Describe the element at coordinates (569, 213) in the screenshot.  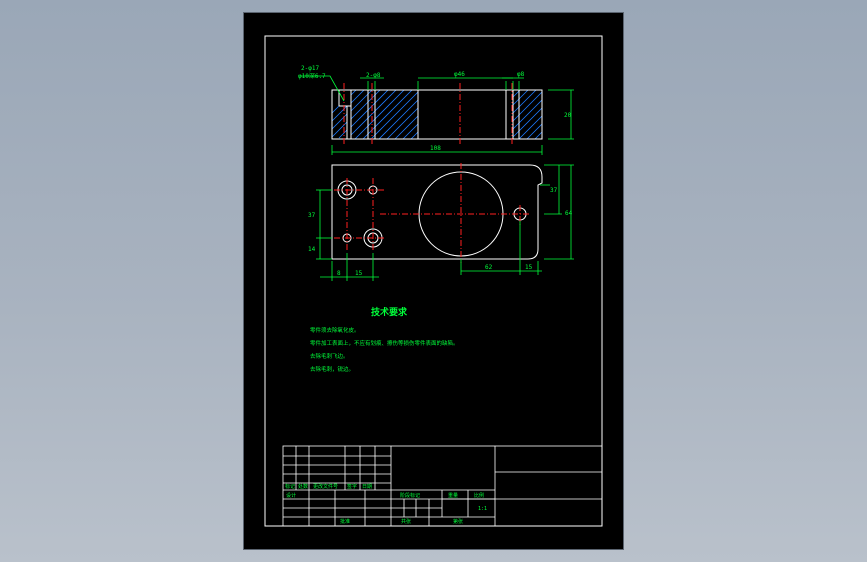
I see `right-dimension-b: 64` at that location.